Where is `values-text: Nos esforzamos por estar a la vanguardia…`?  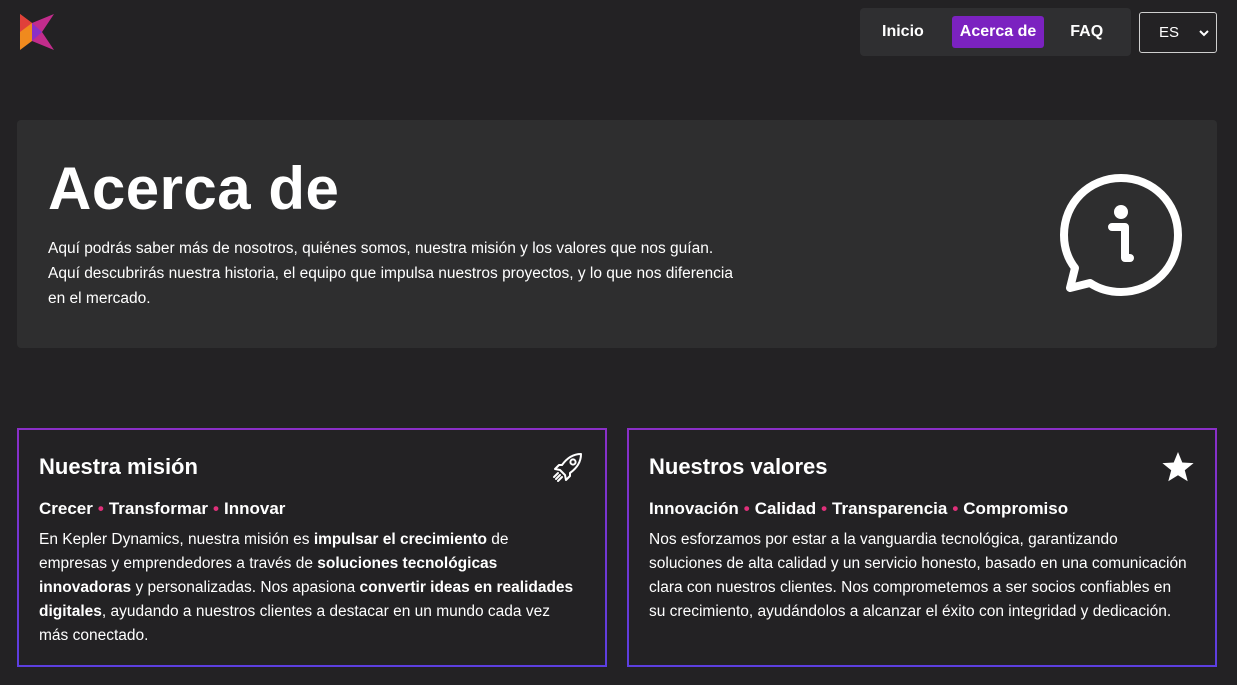 values-text: Nos esforzamos por estar a la vanguardia… is located at coordinates (918, 575).